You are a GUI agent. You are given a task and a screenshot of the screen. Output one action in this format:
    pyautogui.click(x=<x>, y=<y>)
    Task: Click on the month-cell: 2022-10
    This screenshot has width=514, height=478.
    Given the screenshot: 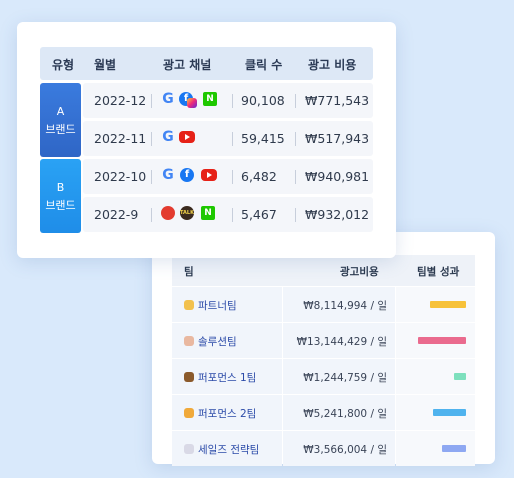 What is the action you would take?
    pyautogui.click(x=120, y=176)
    